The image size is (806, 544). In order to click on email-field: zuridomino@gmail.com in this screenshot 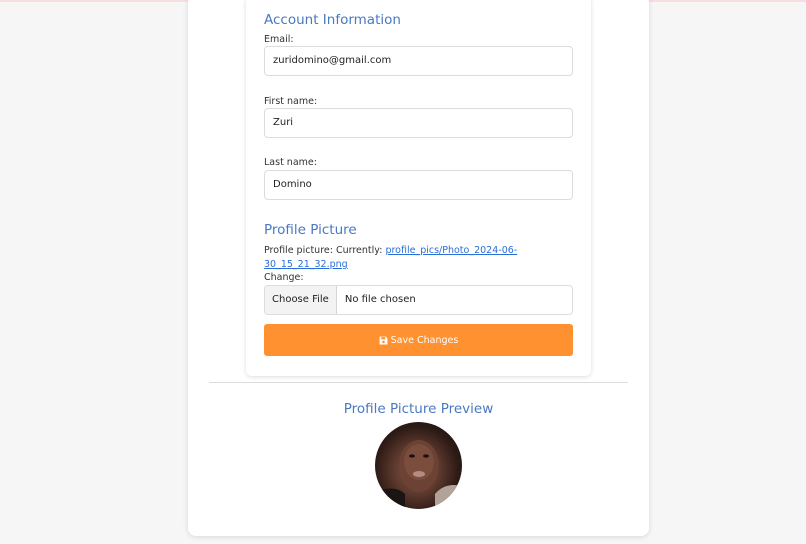, I will do `click(418, 61)`.